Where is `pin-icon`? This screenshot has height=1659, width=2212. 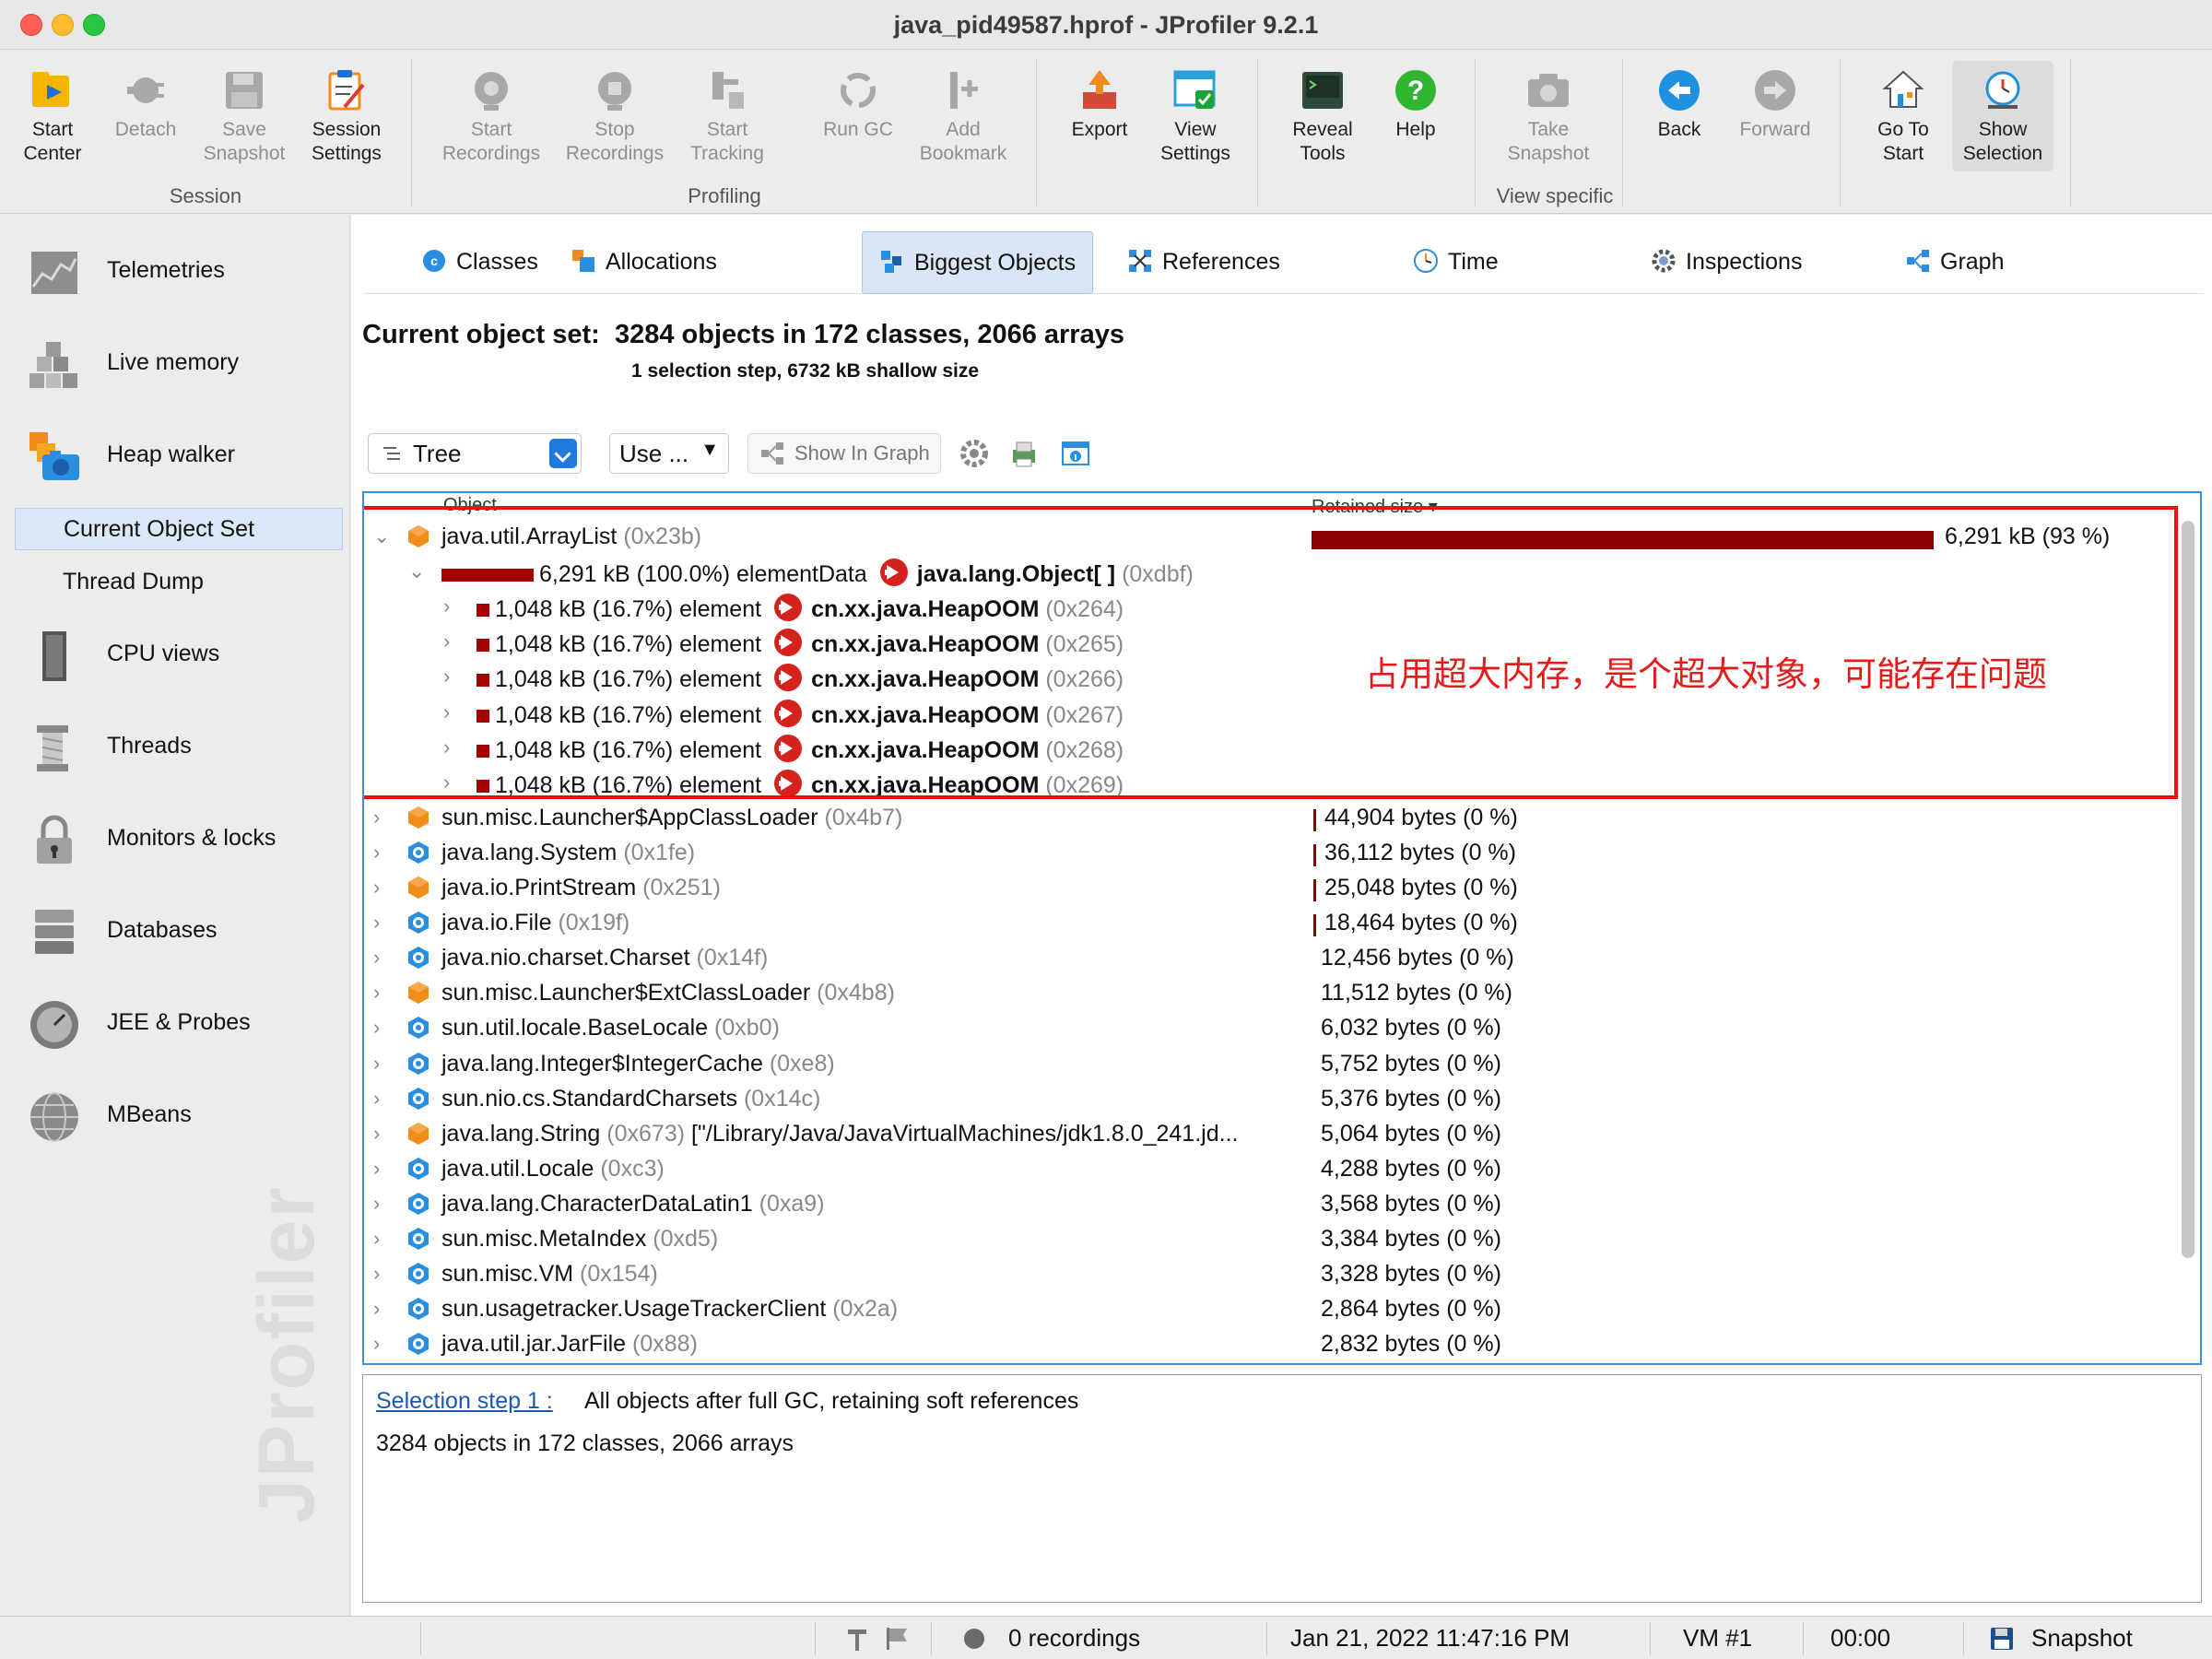 pin-icon is located at coordinates (858, 1639).